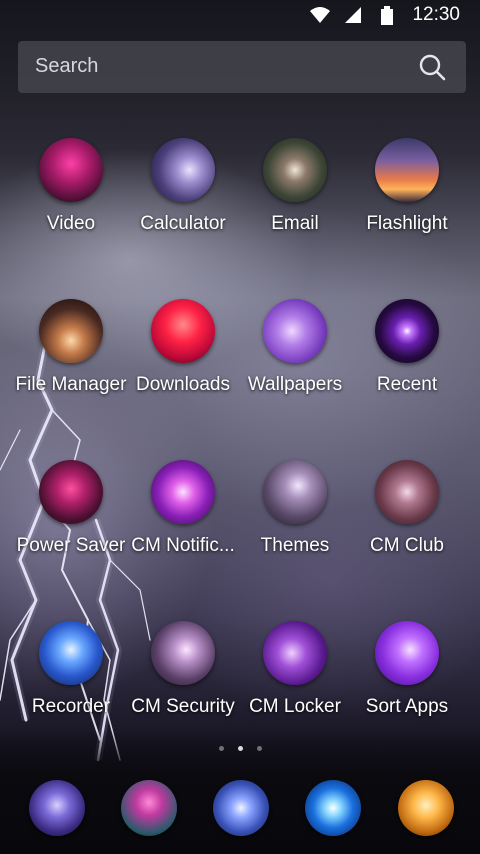 The height and width of the screenshot is (854, 480). I want to click on app-themes: Themes, so click(295, 508).